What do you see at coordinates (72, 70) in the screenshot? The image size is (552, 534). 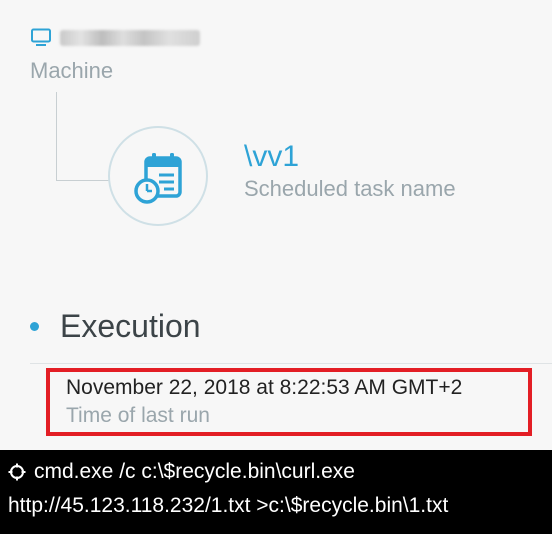 I see `machine-label: Machine` at bounding box center [72, 70].